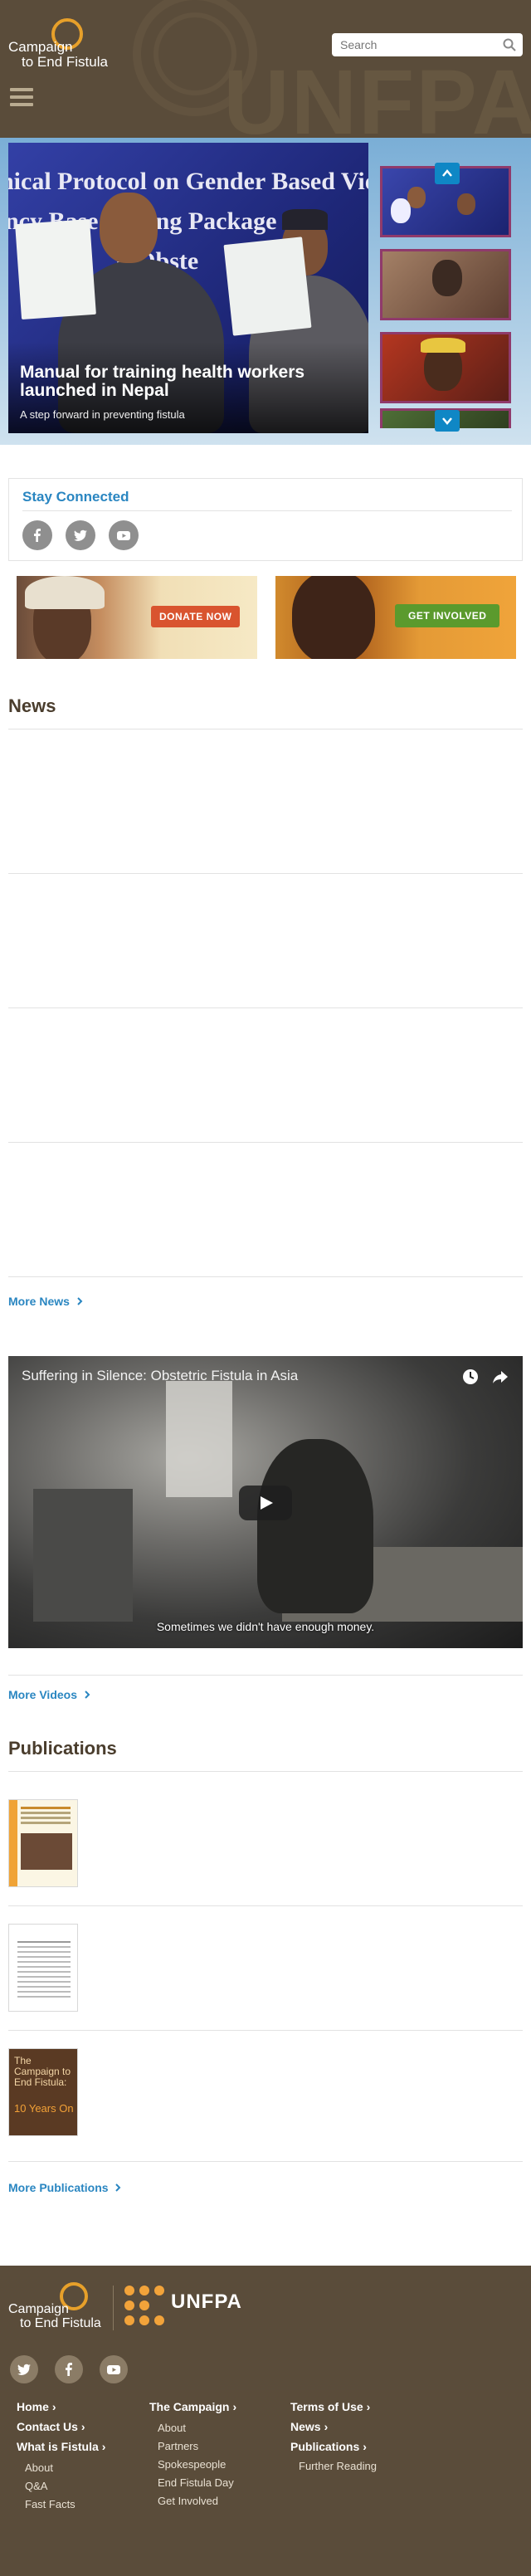  Describe the element at coordinates (196, 616) in the screenshot. I see `donate-now-button: DONATE NOW` at that location.